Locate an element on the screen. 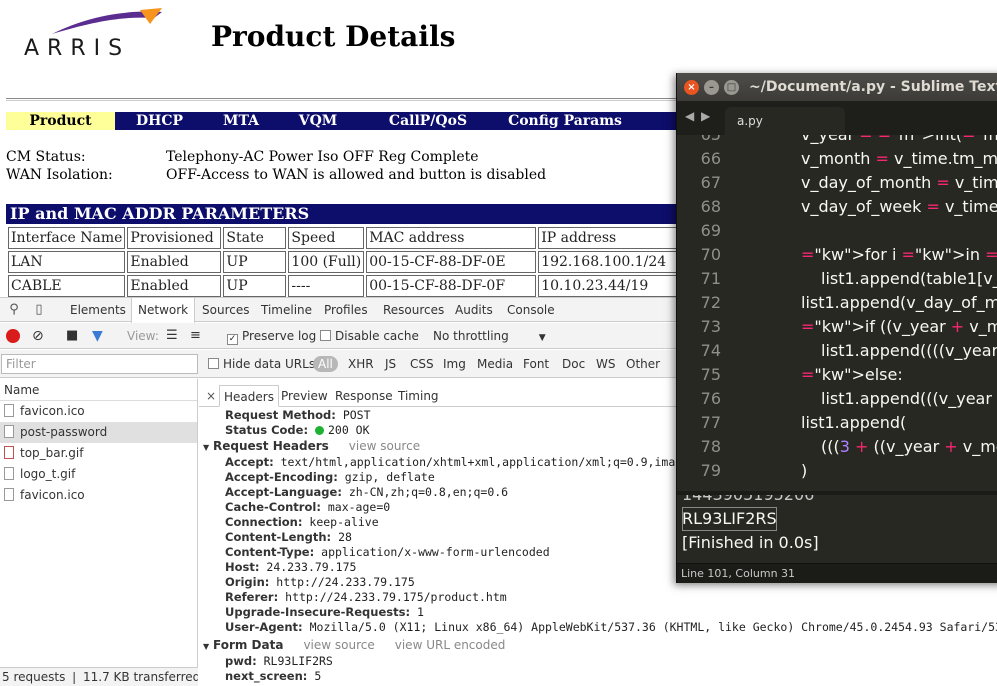  header-key: Connection: is located at coordinates (264, 522).